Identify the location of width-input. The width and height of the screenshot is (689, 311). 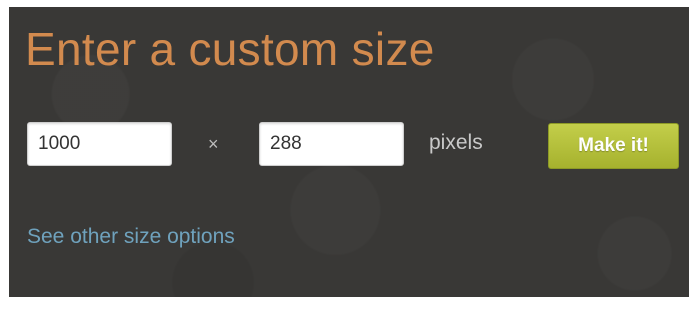
(99, 144).